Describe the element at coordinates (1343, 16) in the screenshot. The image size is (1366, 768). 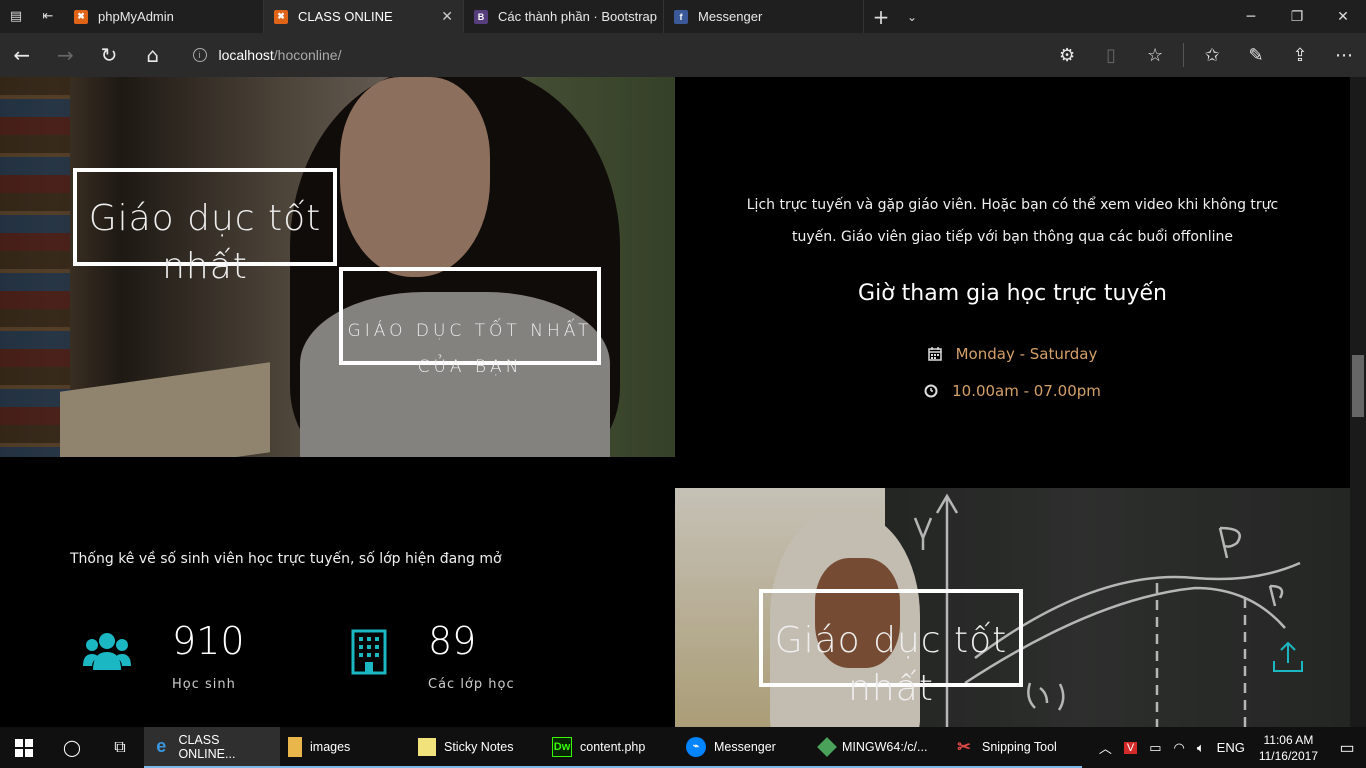
I see `close-window-icon: ✕` at that location.